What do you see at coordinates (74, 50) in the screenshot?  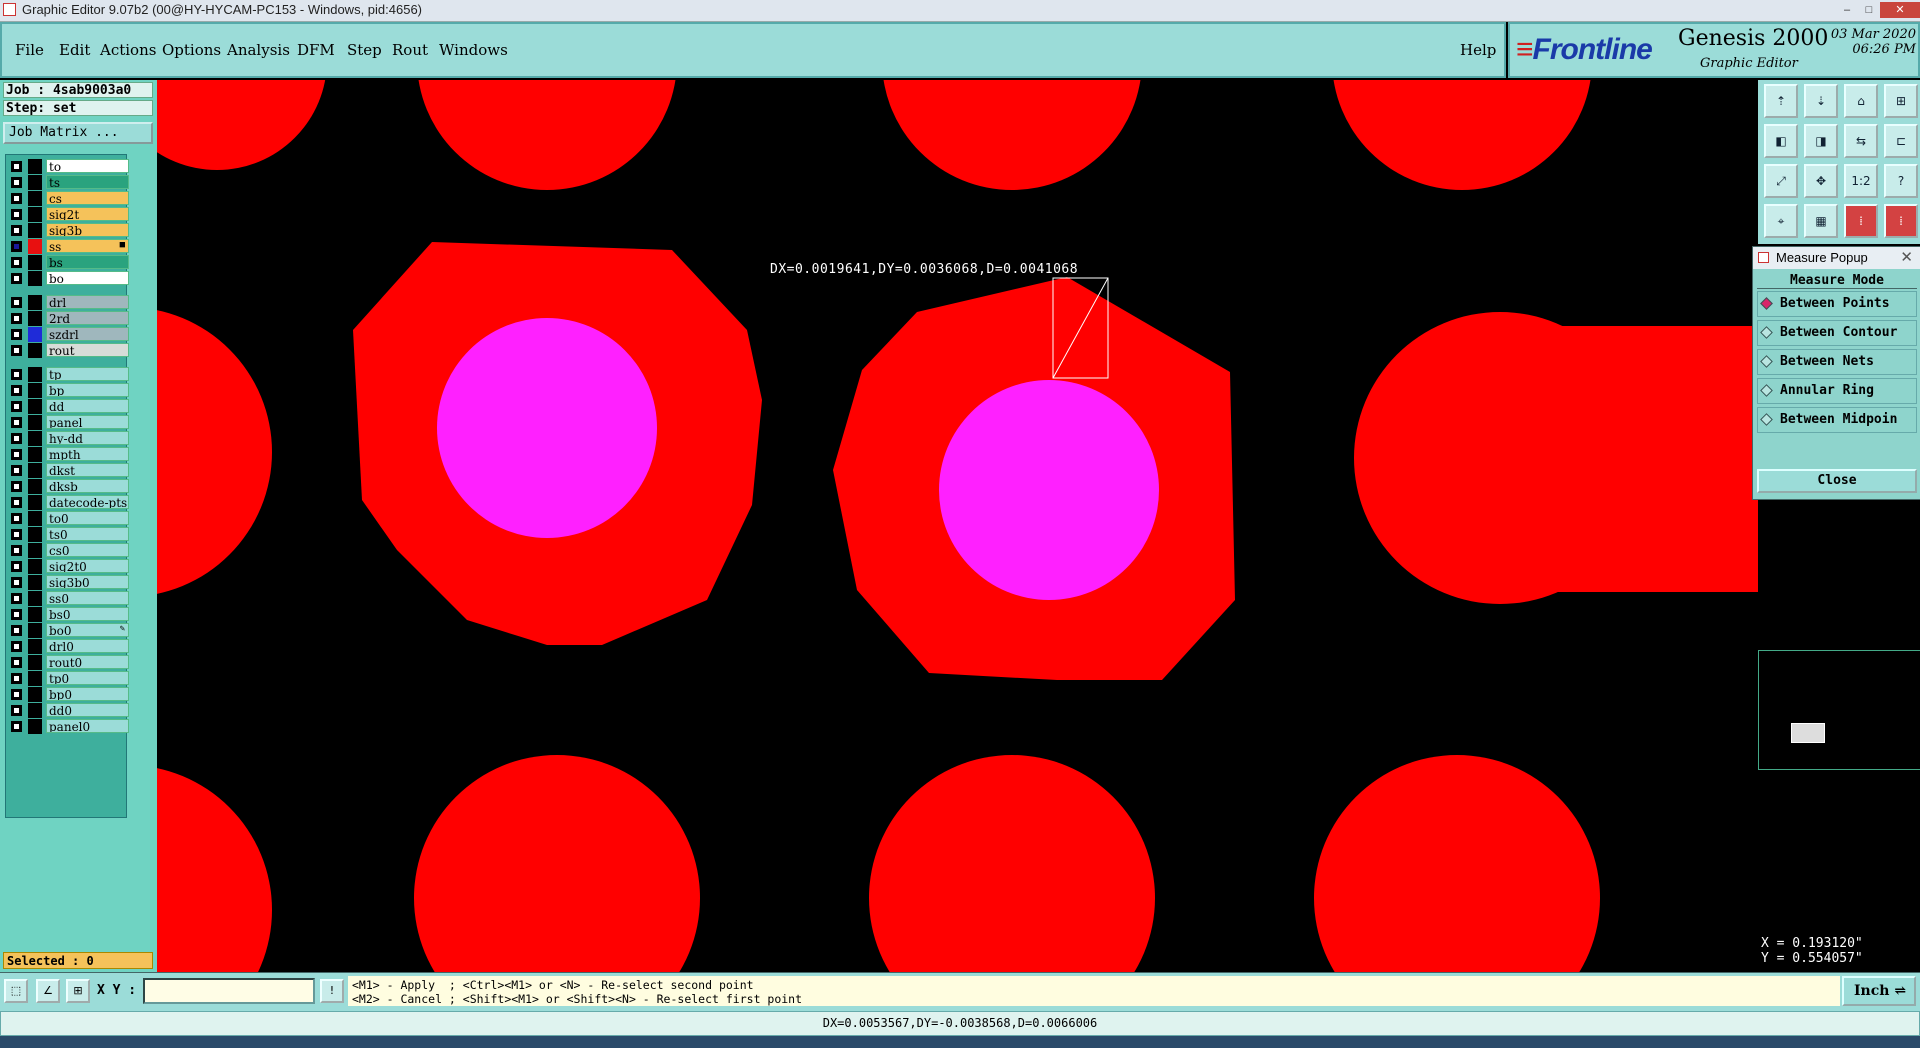 I see `menu-edit: Edit` at bounding box center [74, 50].